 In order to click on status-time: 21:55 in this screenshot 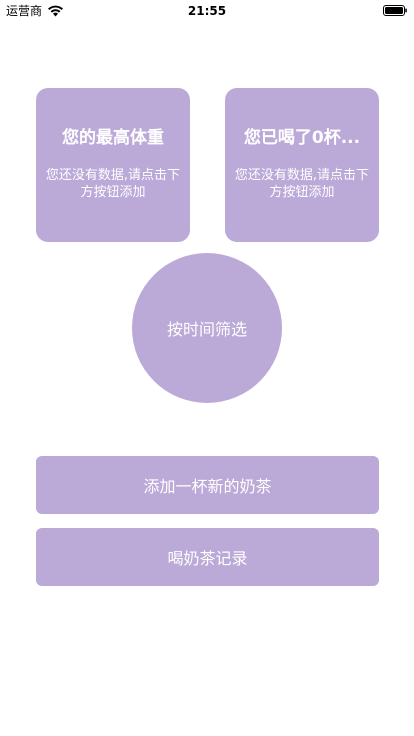, I will do `click(207, 11)`.